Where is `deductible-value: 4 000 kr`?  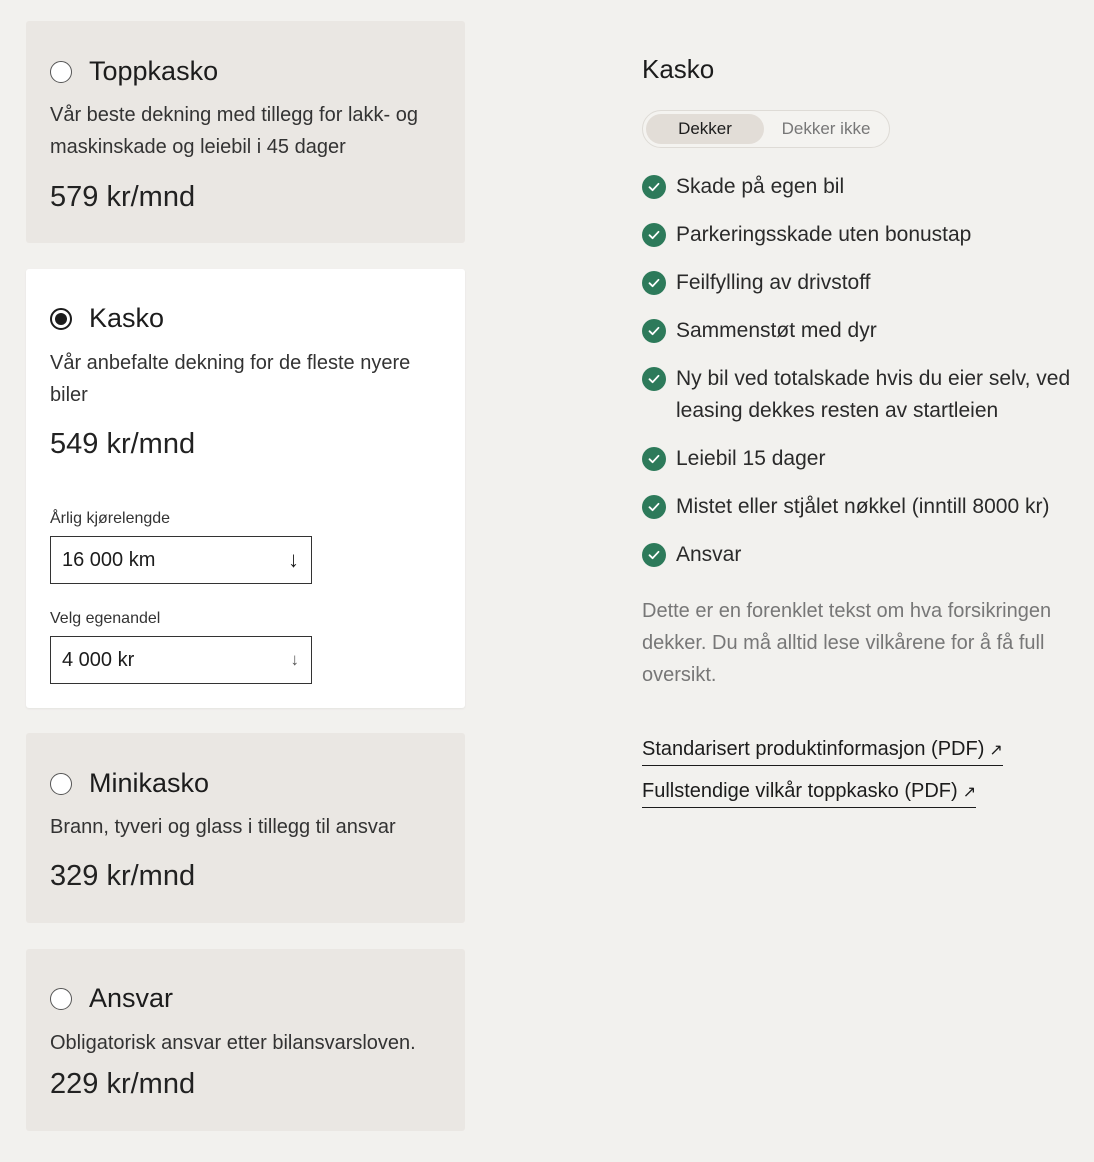
deductible-value: 4 000 kr is located at coordinates (98, 659).